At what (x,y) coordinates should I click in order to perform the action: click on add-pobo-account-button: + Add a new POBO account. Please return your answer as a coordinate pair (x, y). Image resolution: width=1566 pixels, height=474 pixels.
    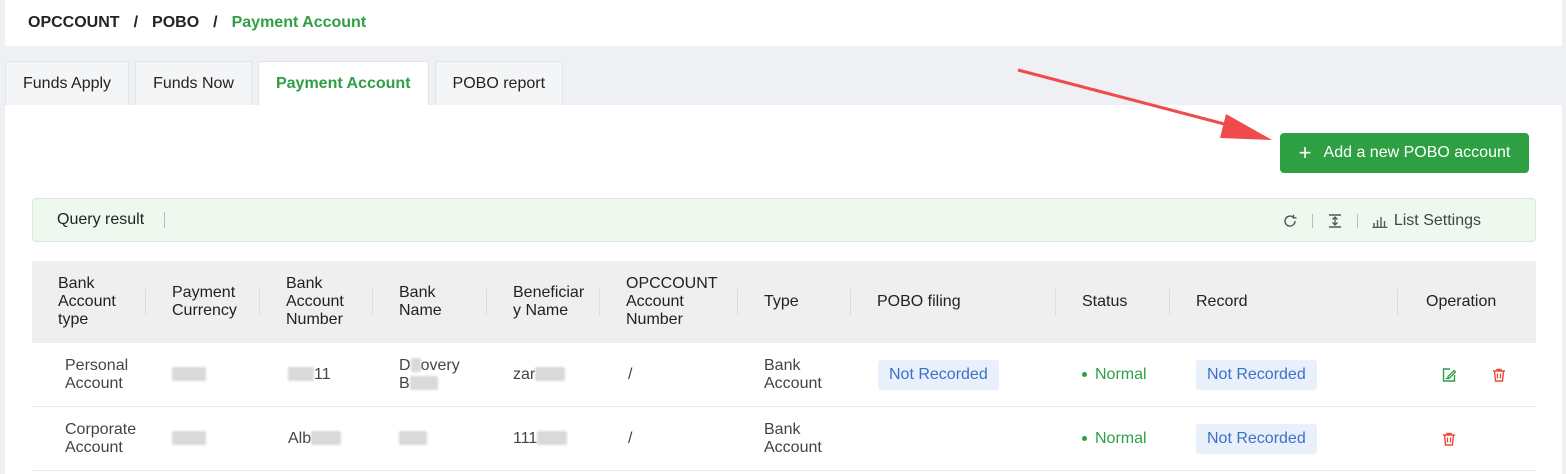
    Looking at the image, I should click on (1404, 153).